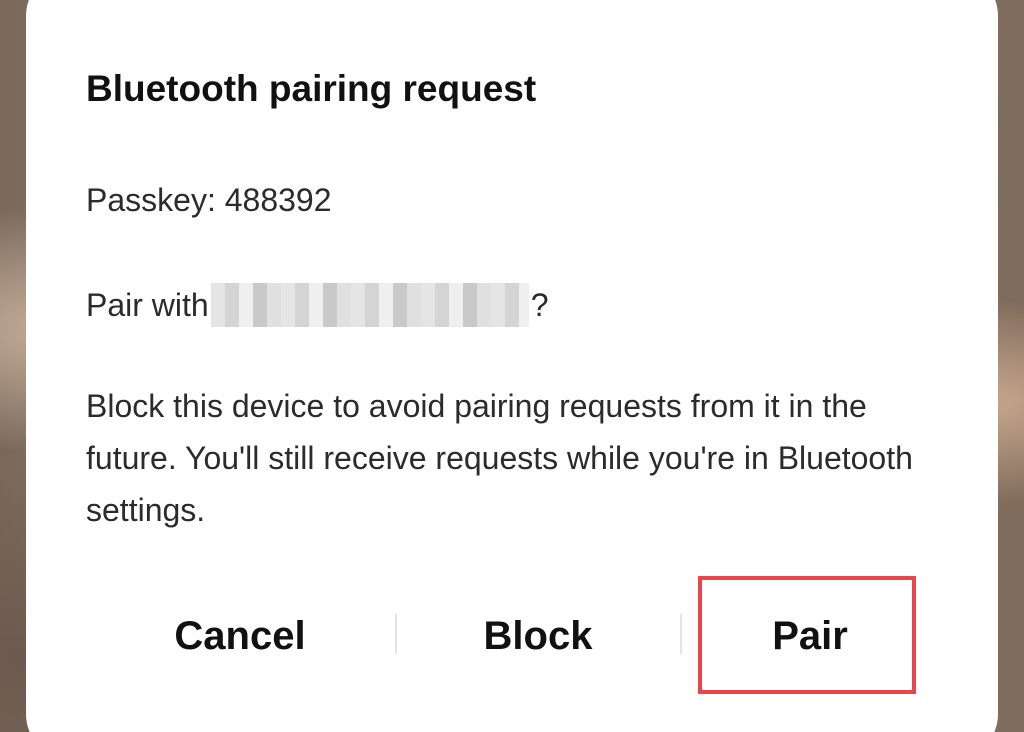 This screenshot has height=732, width=1024. I want to click on pair-button: Pair, so click(810, 636).